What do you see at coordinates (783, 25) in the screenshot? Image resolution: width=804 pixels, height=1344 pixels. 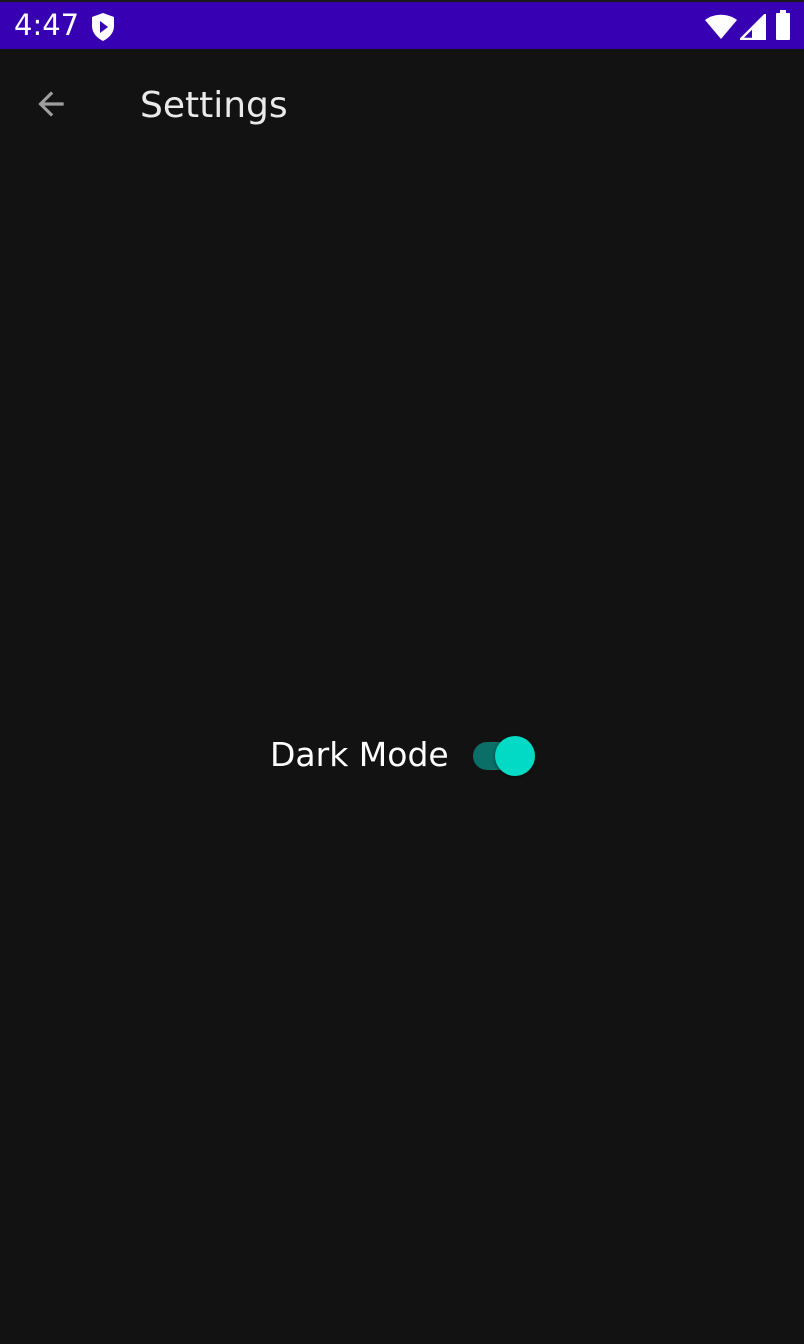 I see `battery-icon` at bounding box center [783, 25].